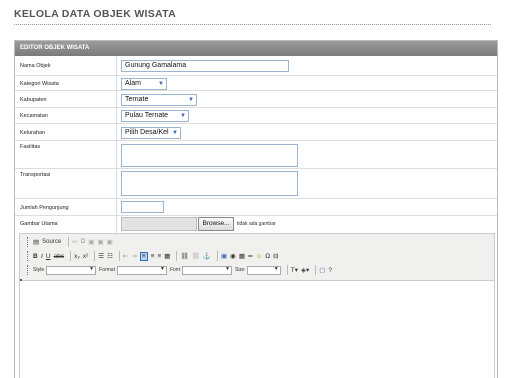 This screenshot has width=505, height=378. I want to click on indent-icon: ⇥, so click(133, 256).